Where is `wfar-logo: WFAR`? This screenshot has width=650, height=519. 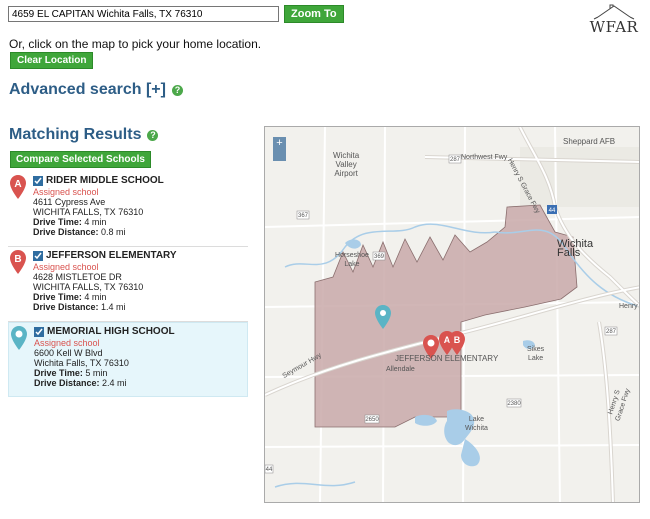 wfar-logo: WFAR is located at coordinates (614, 21).